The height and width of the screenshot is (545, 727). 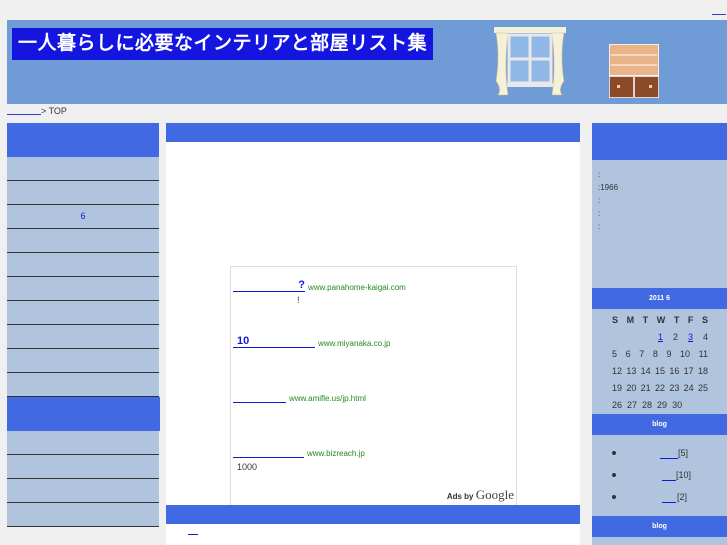 I want to click on calendar-day: 30, so click(x=677, y=405).